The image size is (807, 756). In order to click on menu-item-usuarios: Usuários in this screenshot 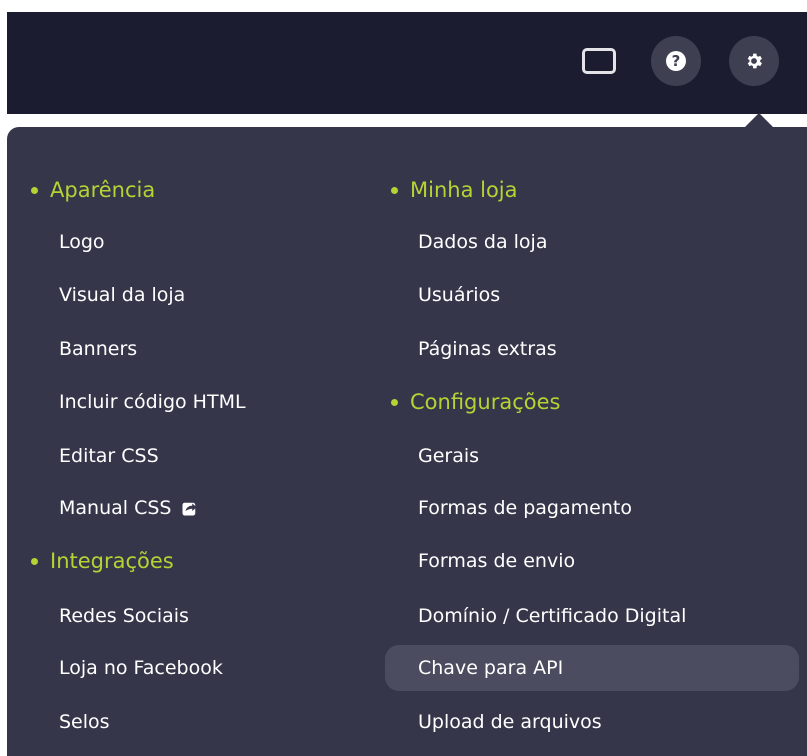, I will do `click(592, 295)`.